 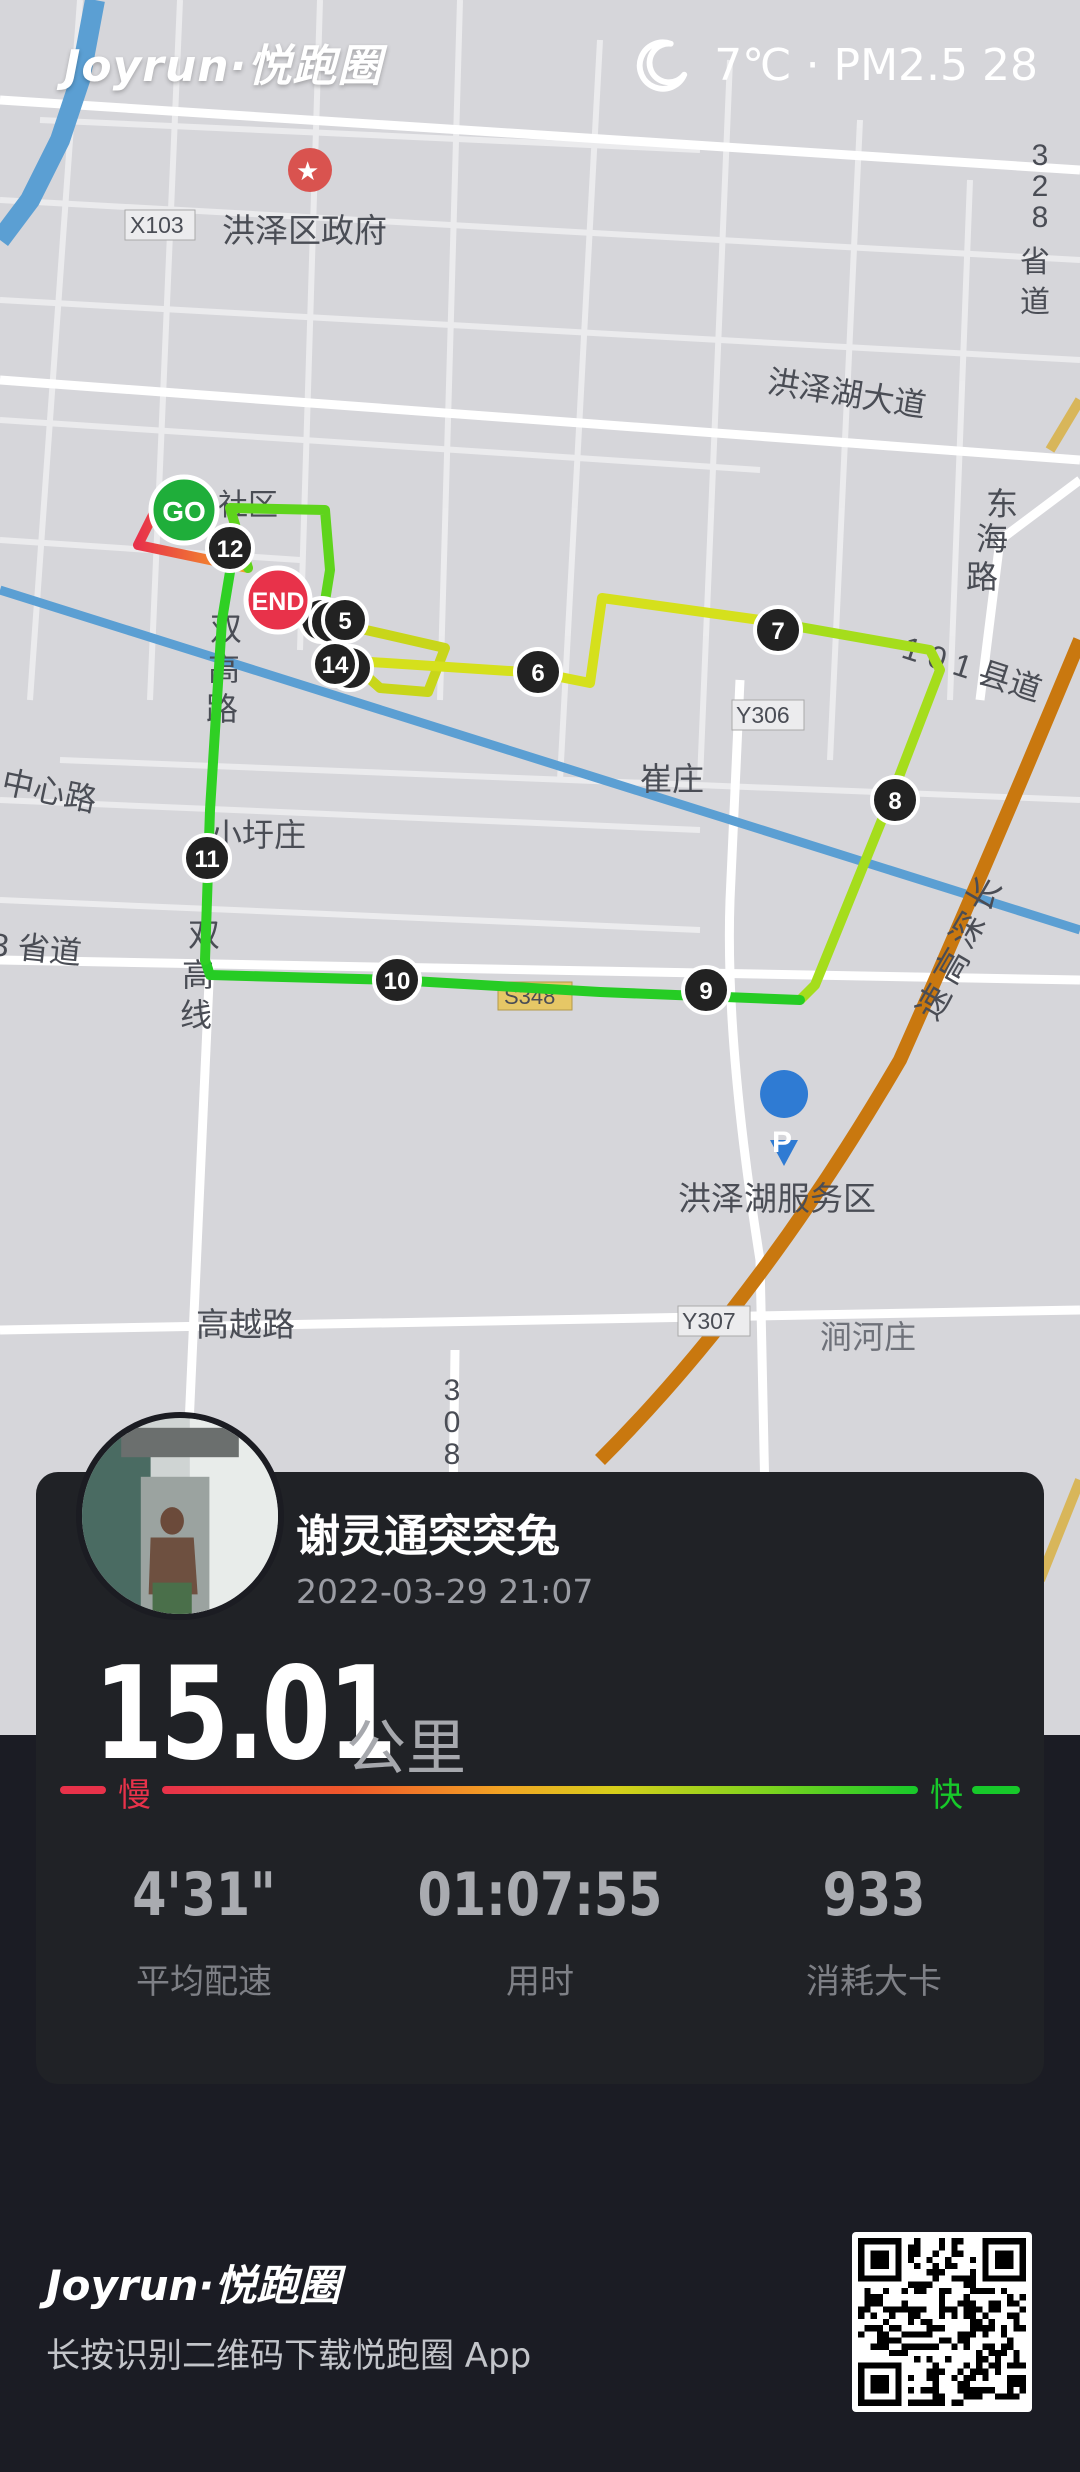 I want to click on legend-slow-label: 慢, so click(x=134, y=1794).